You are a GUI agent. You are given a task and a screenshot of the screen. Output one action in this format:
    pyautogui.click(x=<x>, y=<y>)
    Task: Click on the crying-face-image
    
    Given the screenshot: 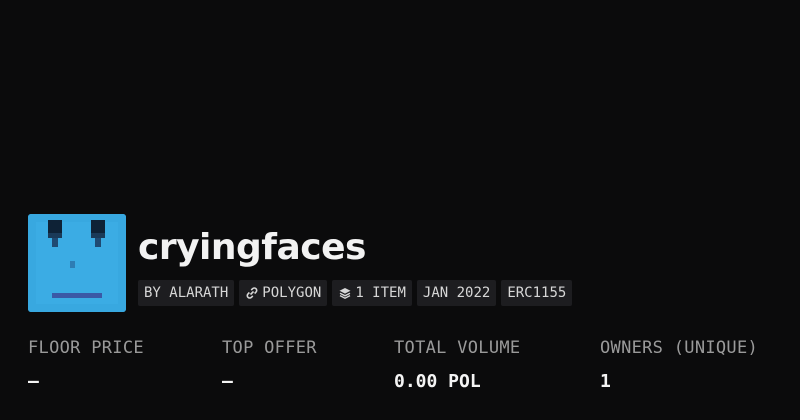 What is the action you would take?
    pyautogui.click(x=77, y=263)
    